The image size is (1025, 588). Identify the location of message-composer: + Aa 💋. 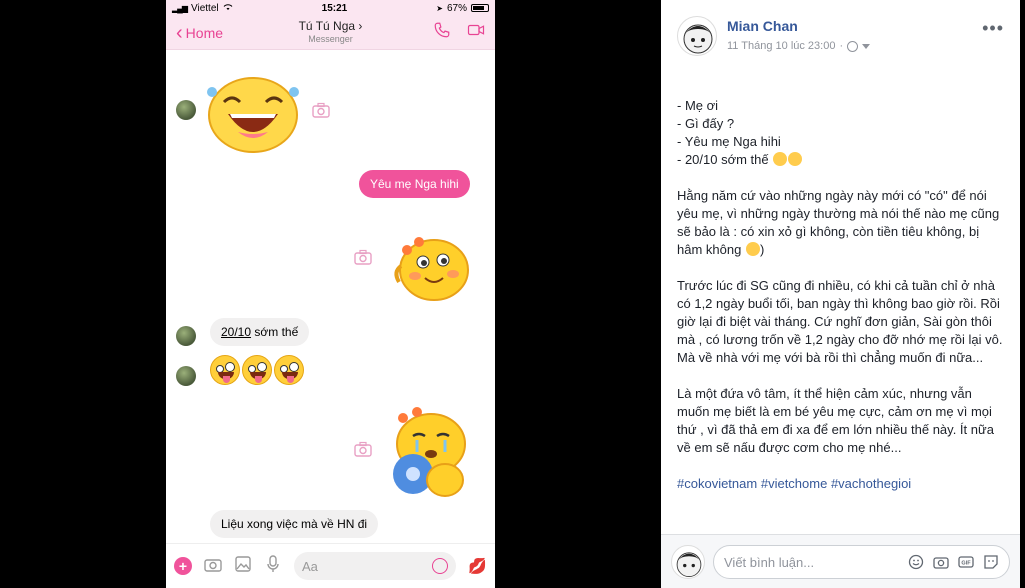
(330, 565).